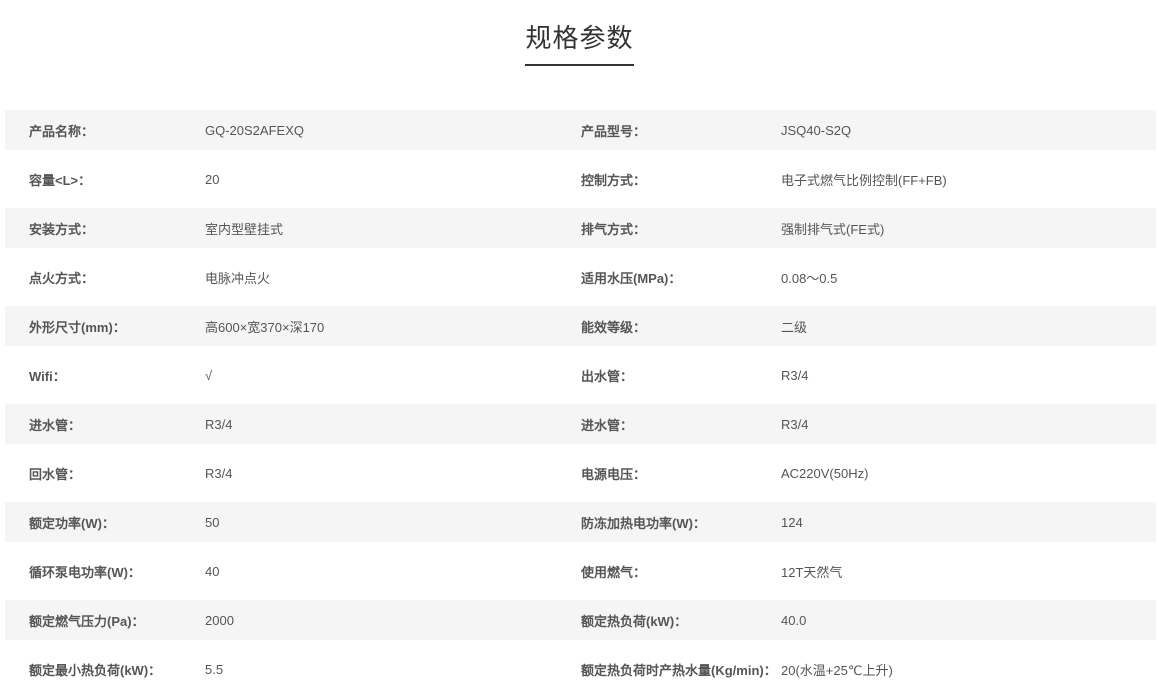 The image size is (1159, 698). Describe the element at coordinates (825, 473) in the screenshot. I see `spec-value: AC220V(50Hz)` at that location.